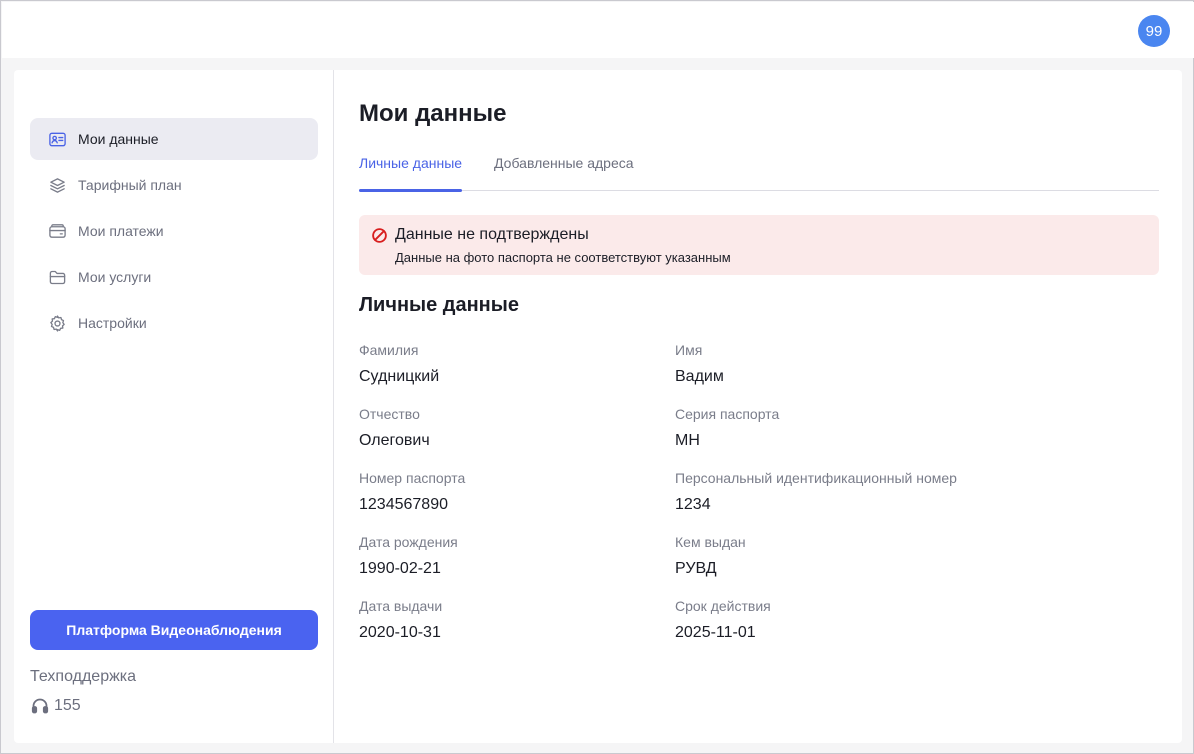 This screenshot has height=754, width=1194. Describe the element at coordinates (509, 364) in the screenshot. I see `field-surname: Фамилия Судницкий` at that location.